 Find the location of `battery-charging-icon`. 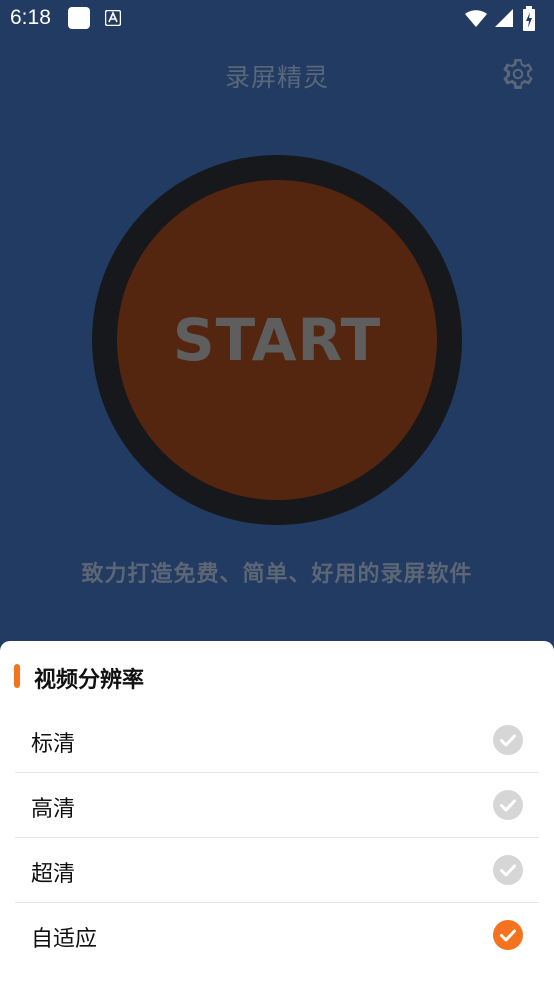

battery-charging-icon is located at coordinates (529, 18).